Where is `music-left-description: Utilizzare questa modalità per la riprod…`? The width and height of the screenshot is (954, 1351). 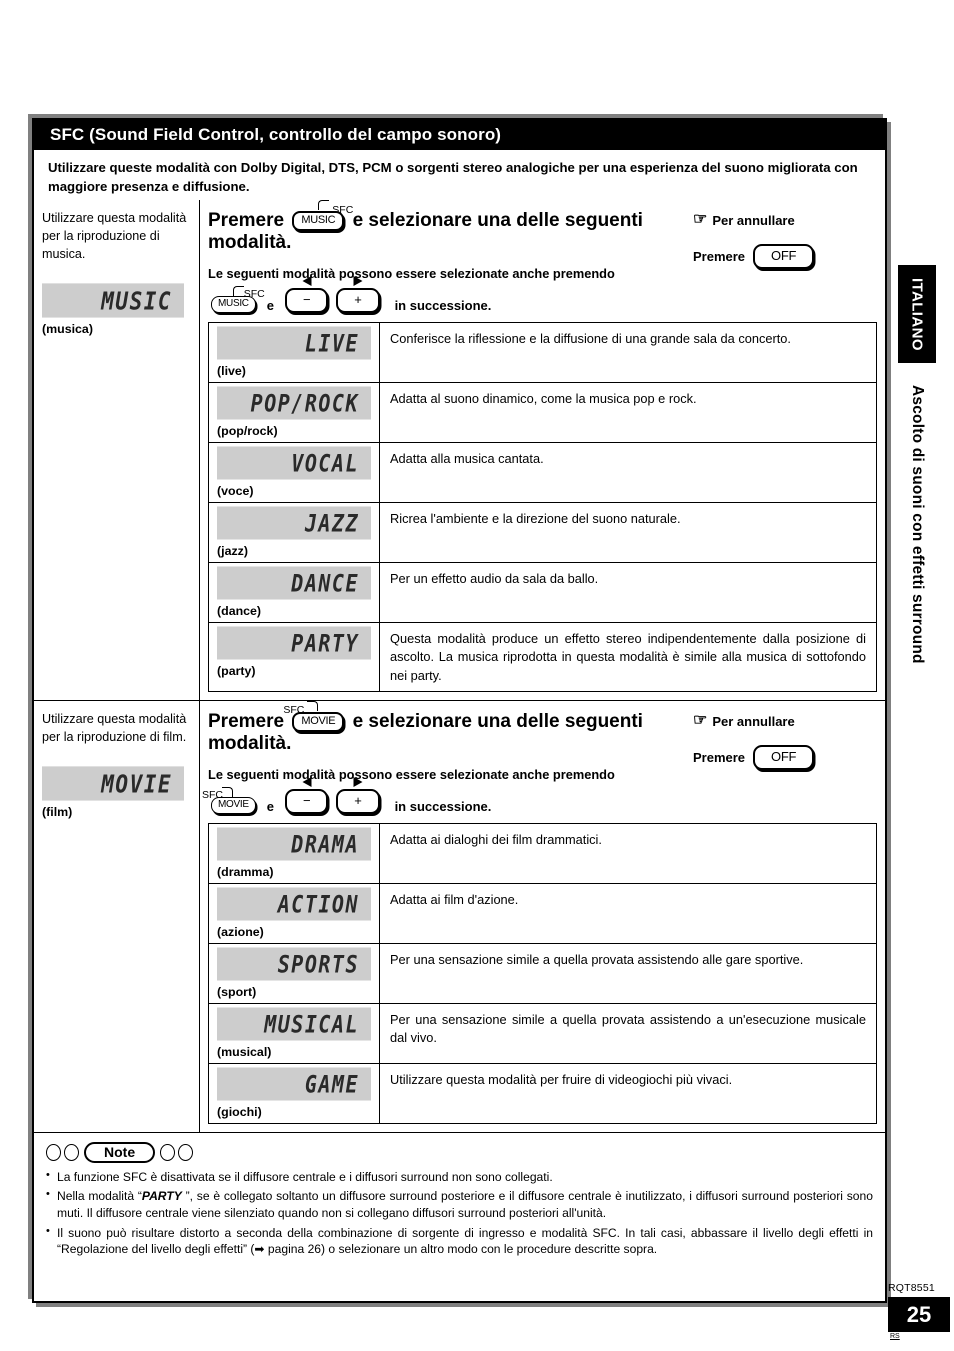 music-left-description: Utilizzare questa modalità per la riprod… is located at coordinates (114, 236).